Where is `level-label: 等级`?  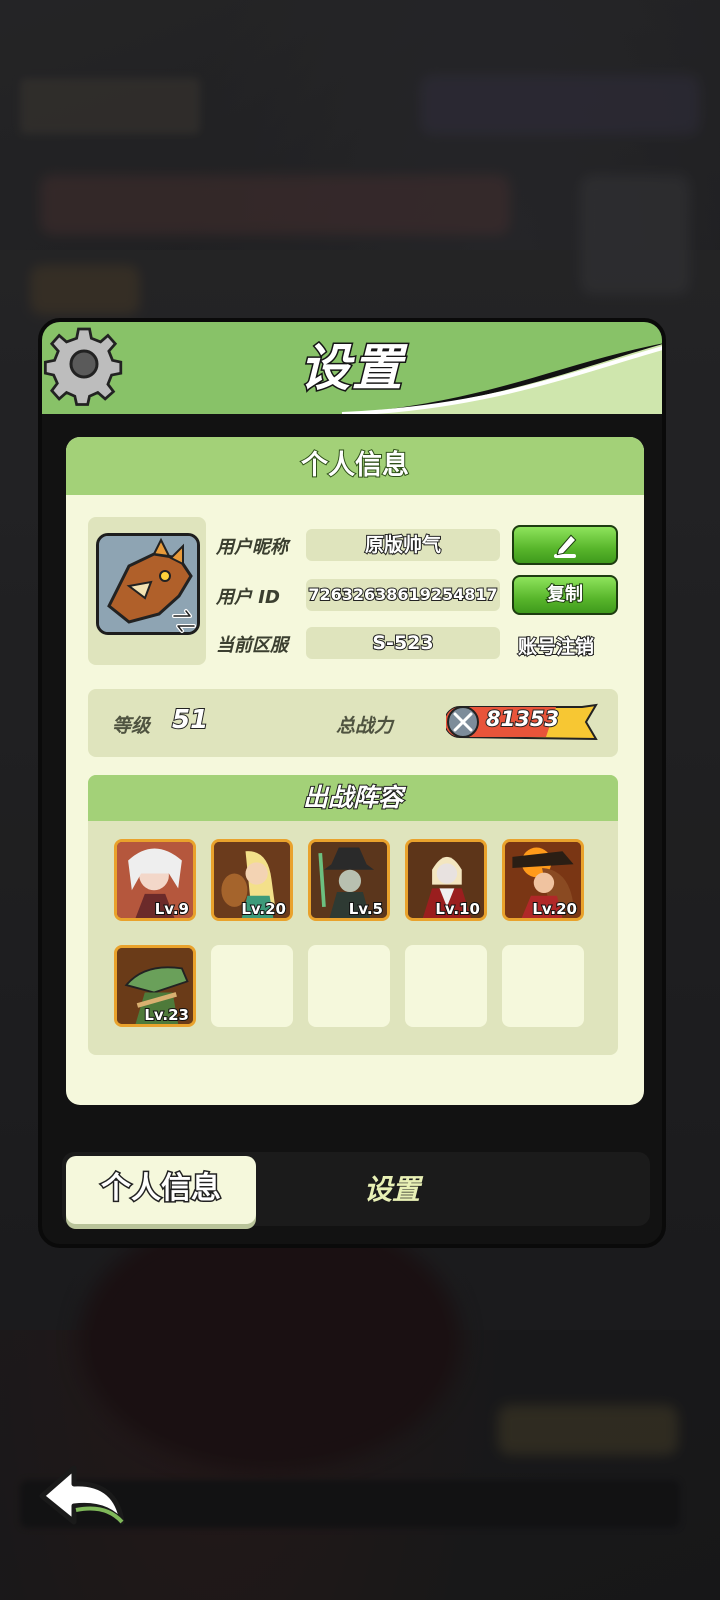 level-label: 等级 is located at coordinates (131, 726).